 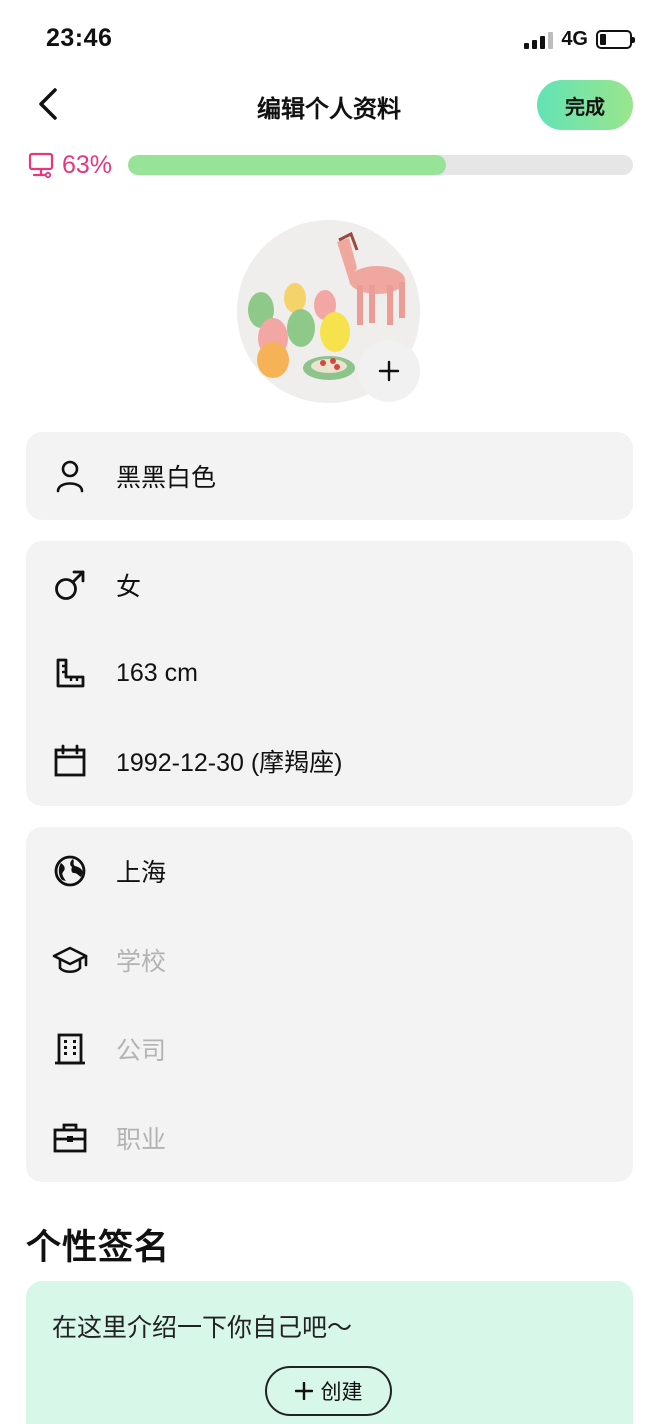 What do you see at coordinates (166, 478) in the screenshot?
I see `name-value: 黑黑白色` at bounding box center [166, 478].